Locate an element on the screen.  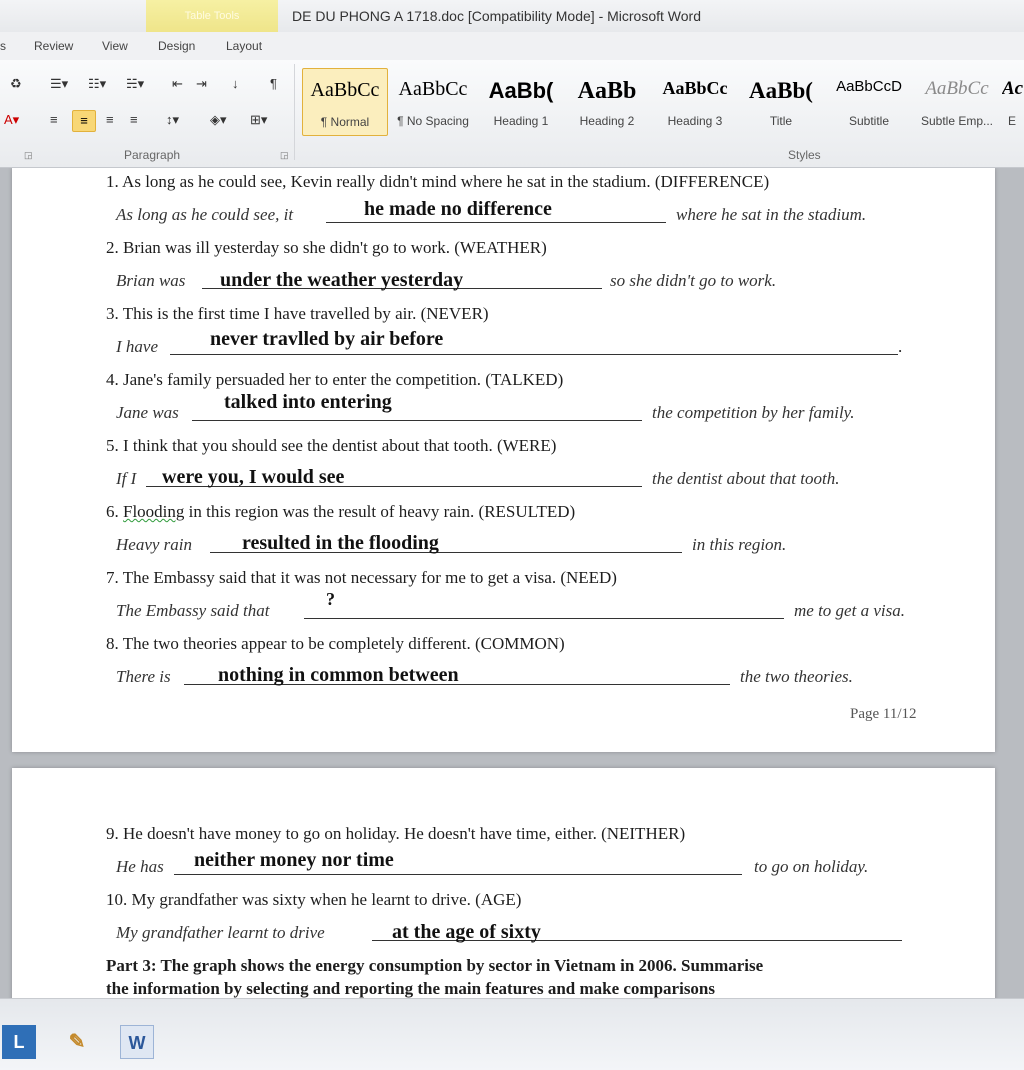
prompt-5-start: If I is located at coordinates (126, 478).